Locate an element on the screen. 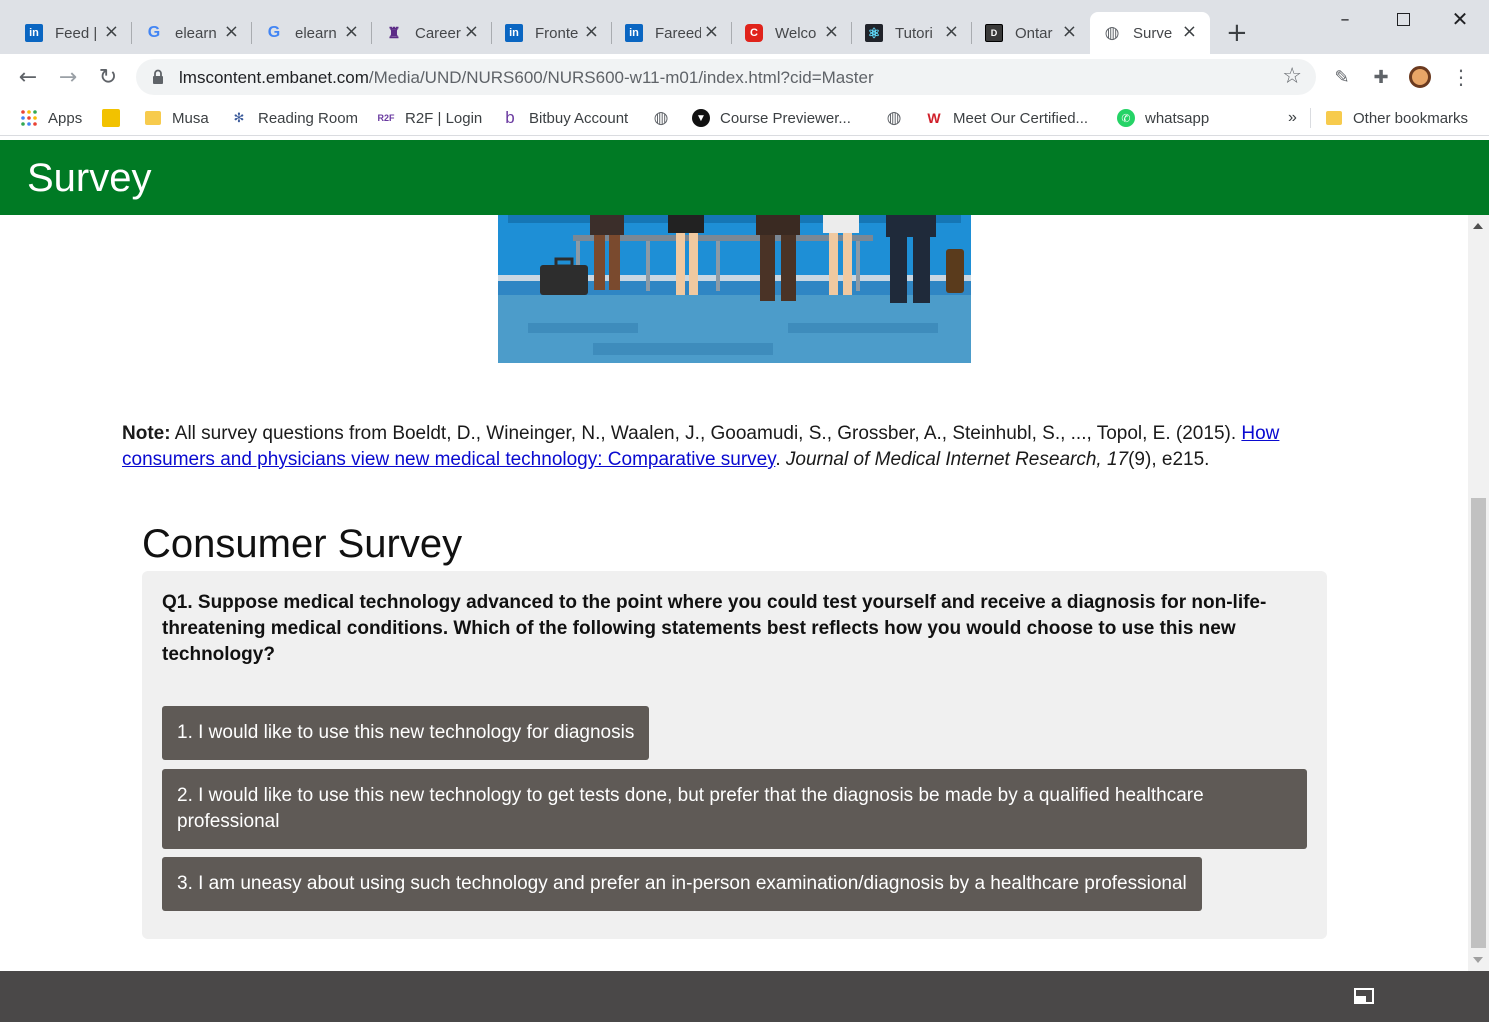 This screenshot has height=1022, width=1489. survey-heading: Consumer Survey is located at coordinates (302, 544).